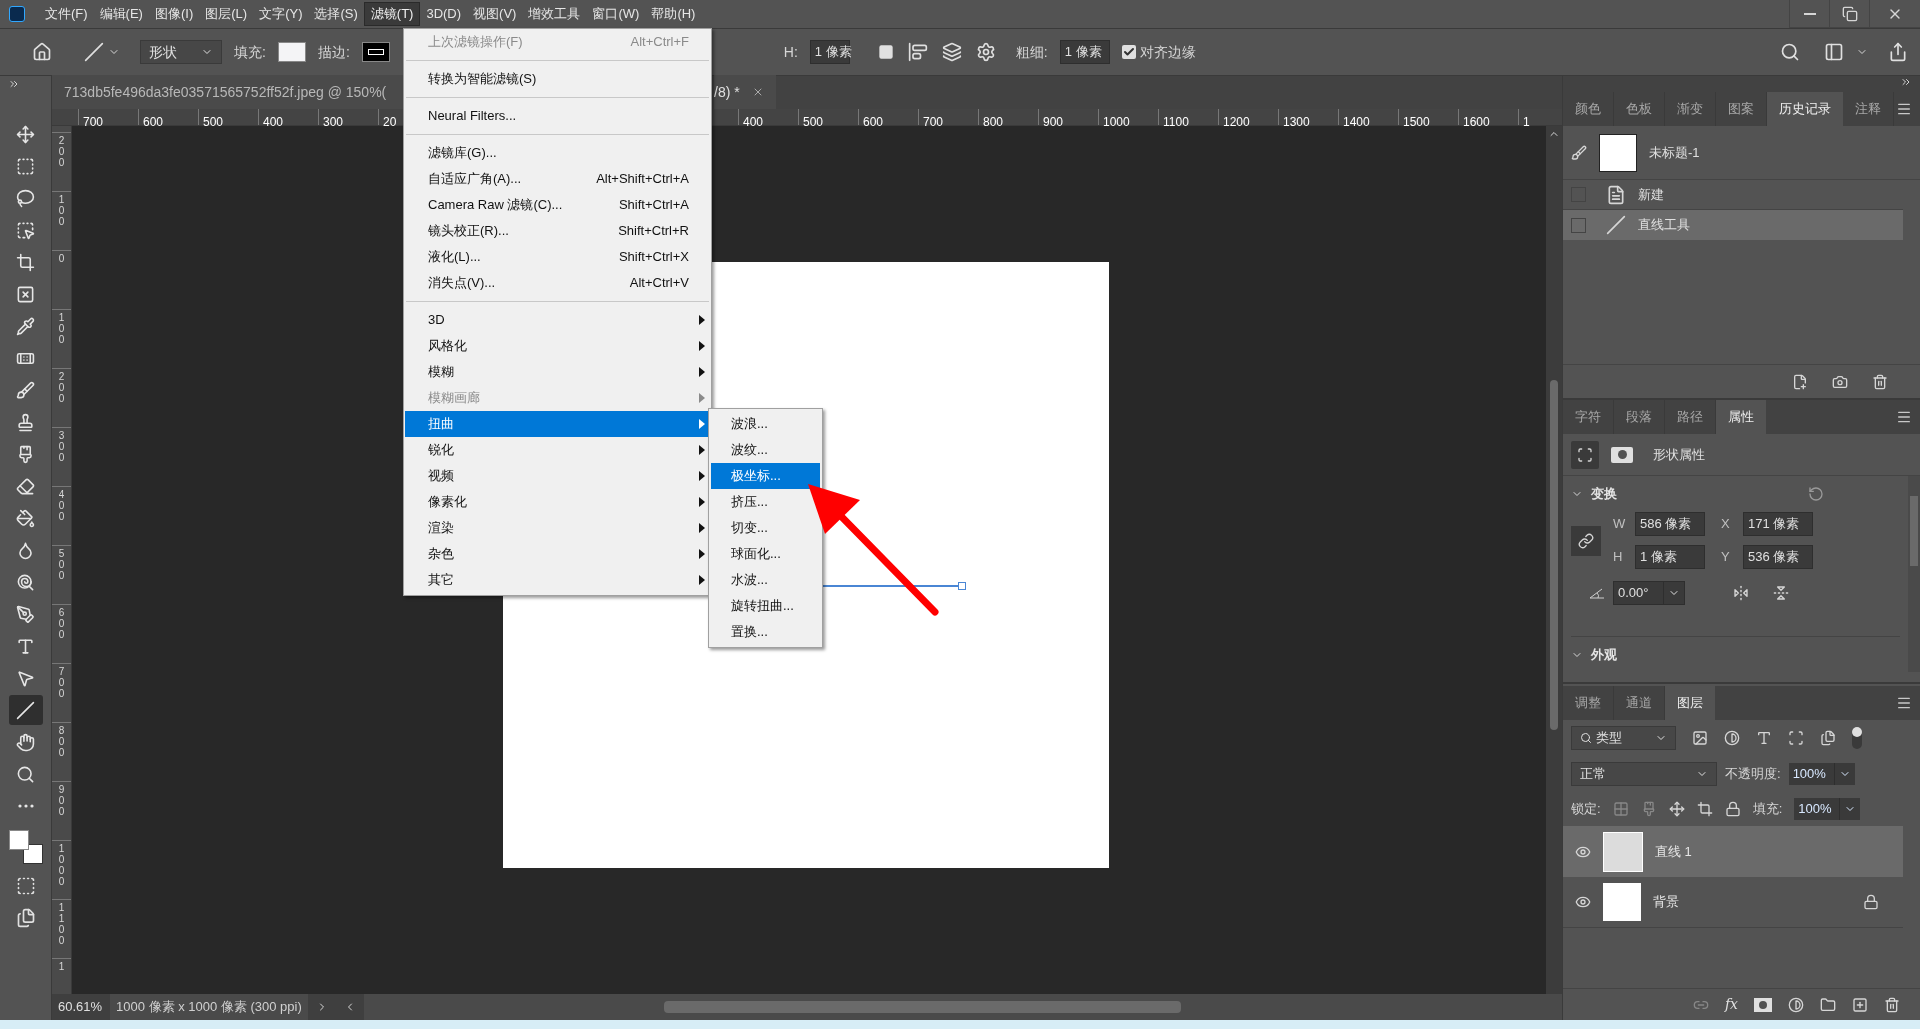 The width and height of the screenshot is (1920, 1029). I want to click on screens-icon, so click(25, 918).